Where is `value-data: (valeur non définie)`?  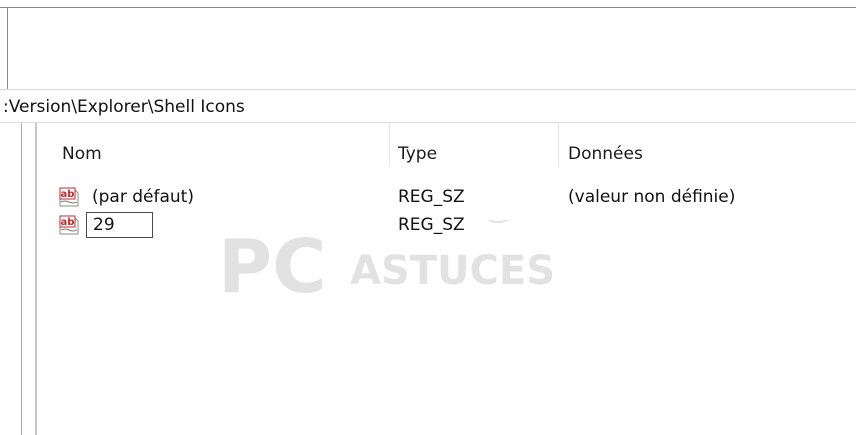 value-data: (valeur non définie) is located at coordinates (652, 197).